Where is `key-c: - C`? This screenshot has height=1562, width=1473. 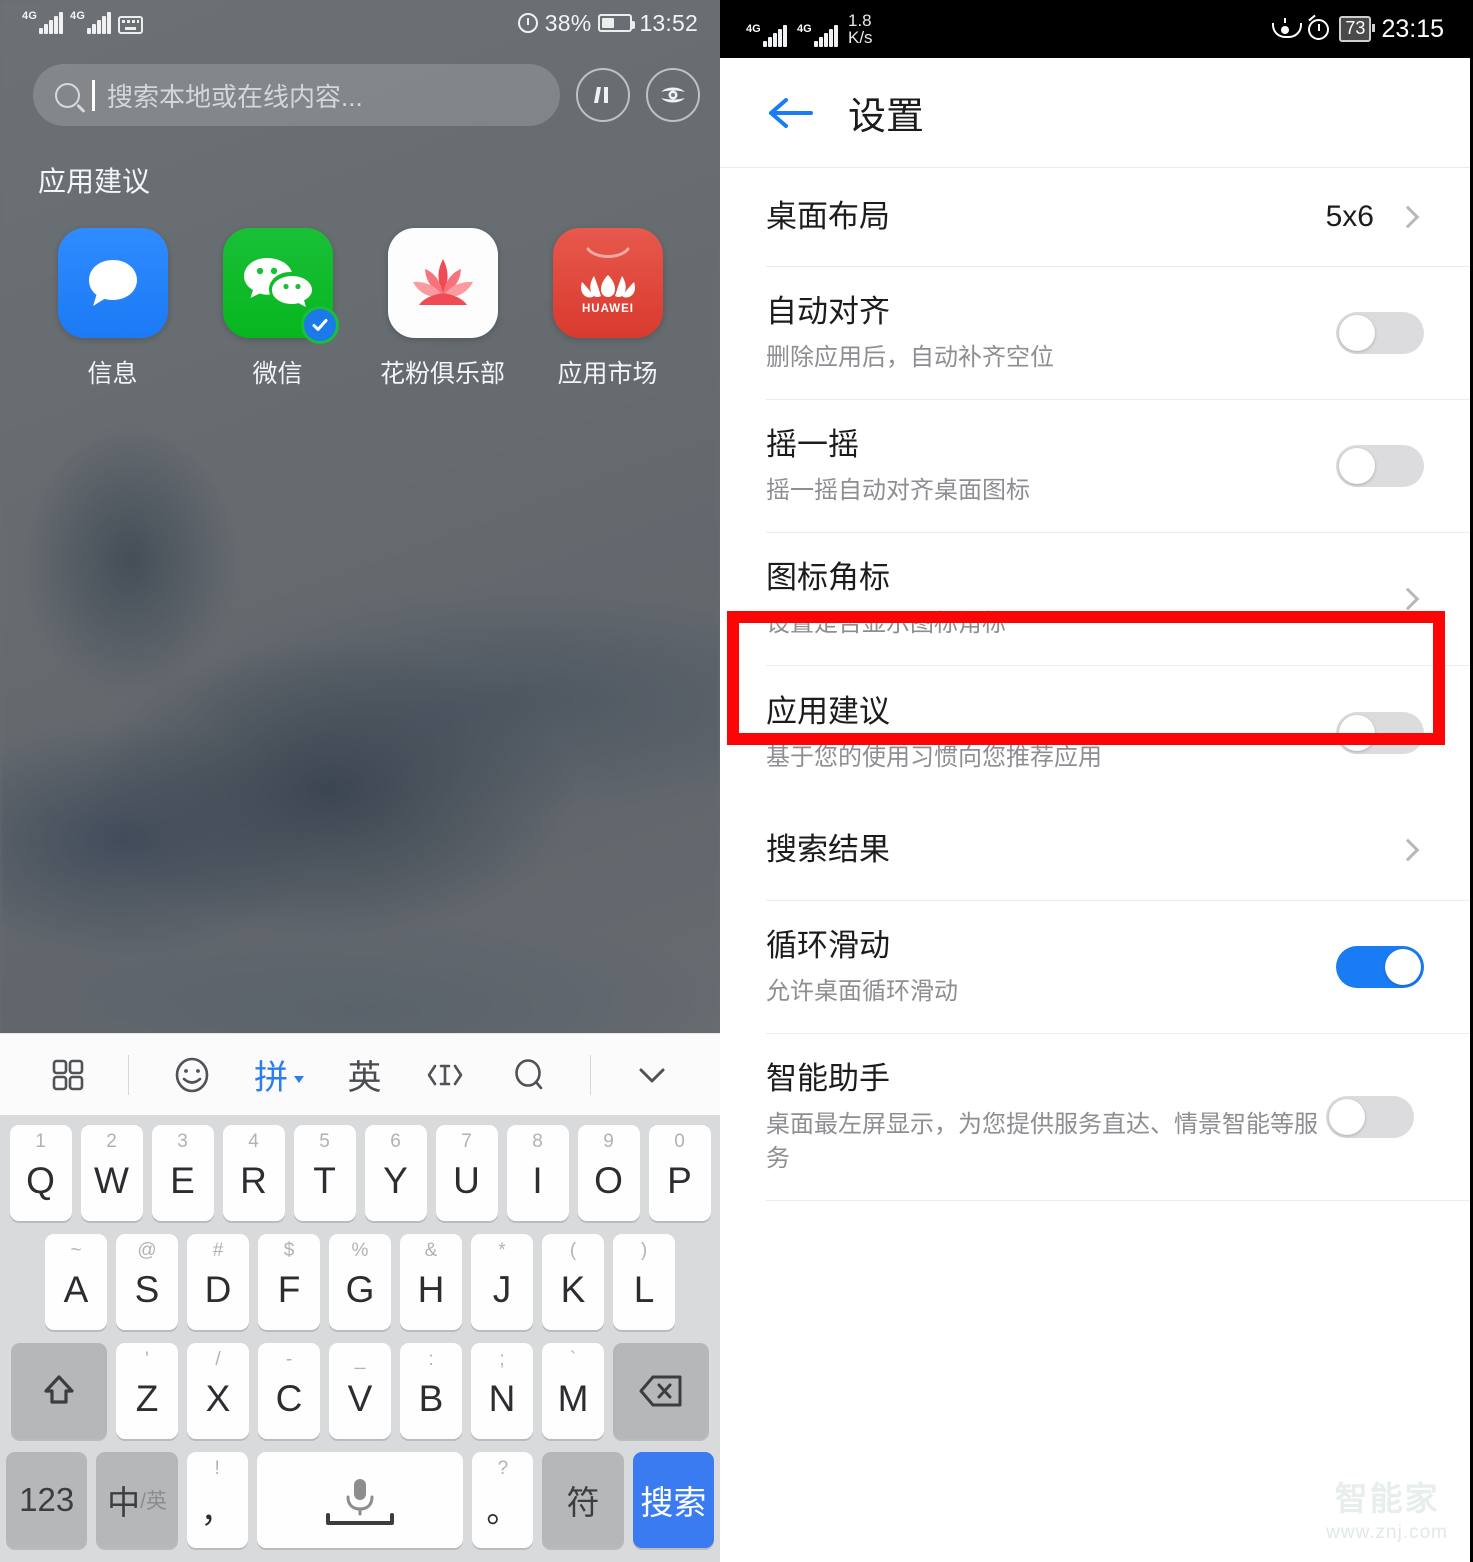 key-c: - C is located at coordinates (289, 1391).